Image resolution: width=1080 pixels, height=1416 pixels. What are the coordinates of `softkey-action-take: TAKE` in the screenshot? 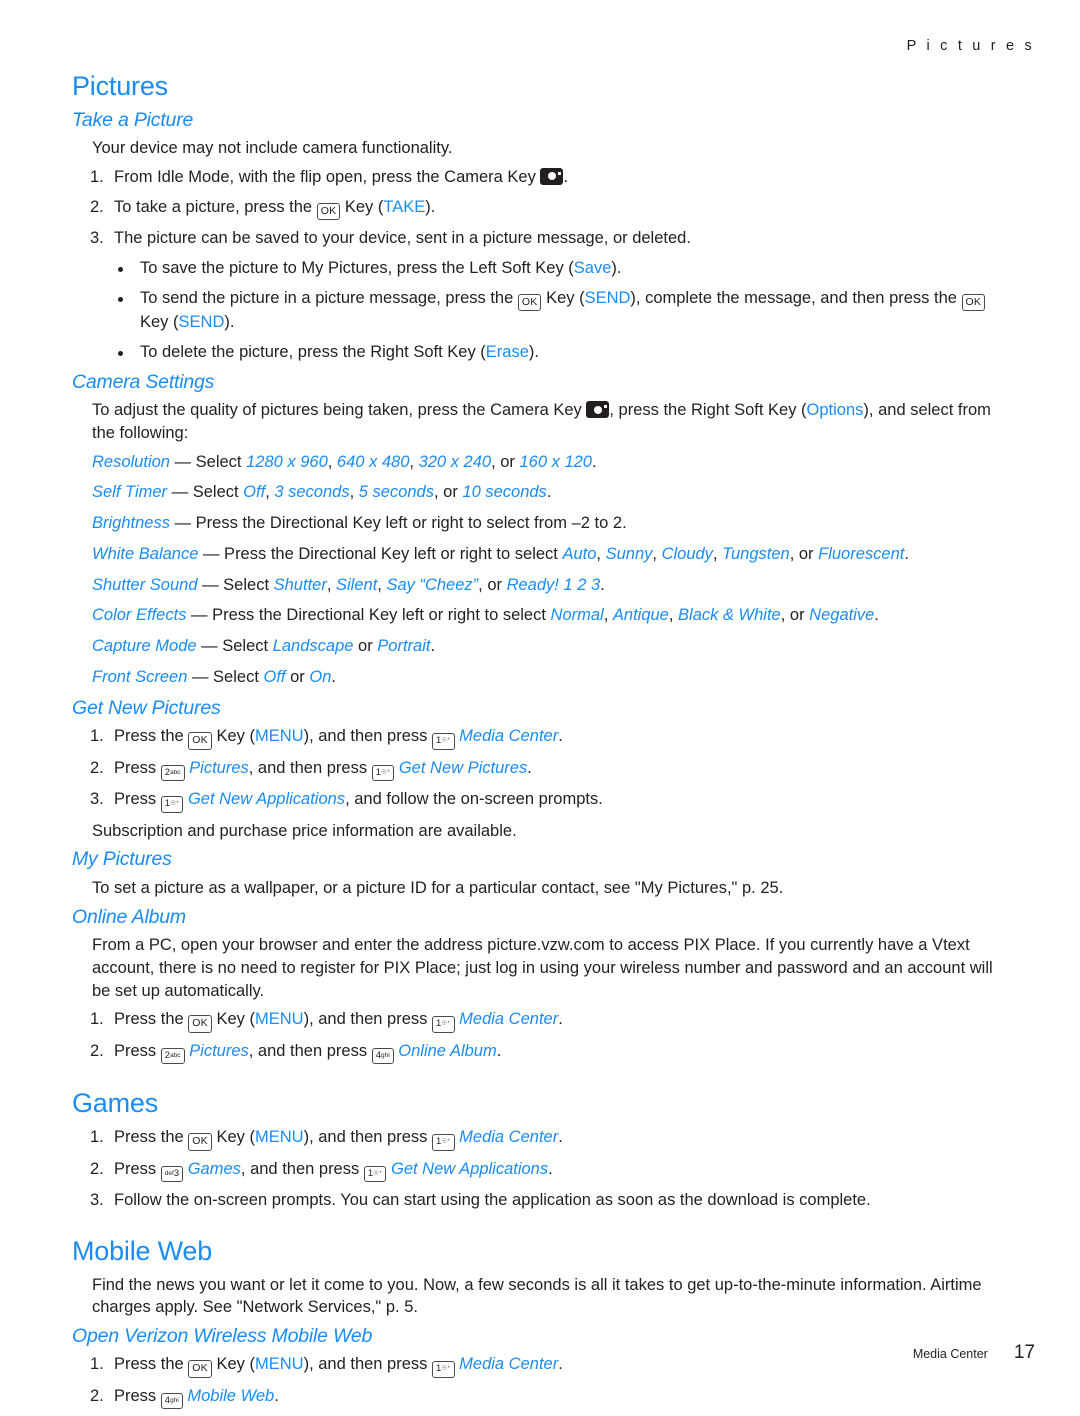 It's located at (404, 206).